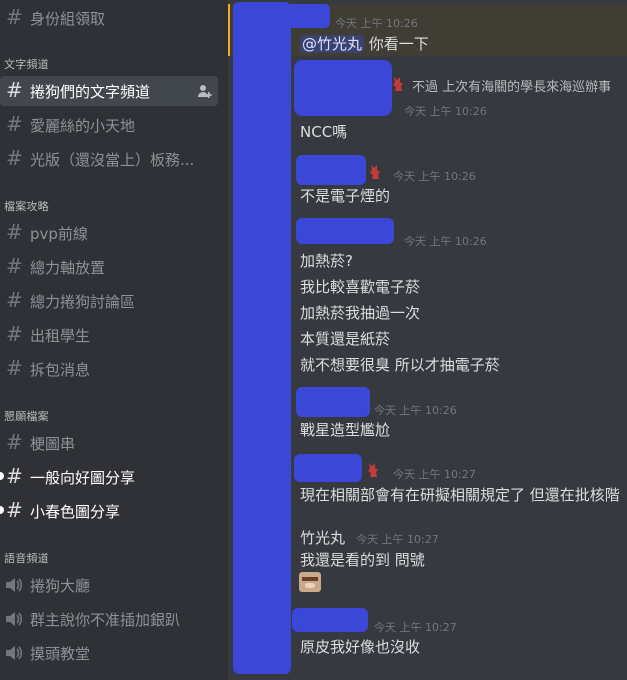 Image resolution: width=627 pixels, height=680 pixels. What do you see at coordinates (345, 196) in the screenshot?
I see `message-text: 不是電子煙的` at bounding box center [345, 196].